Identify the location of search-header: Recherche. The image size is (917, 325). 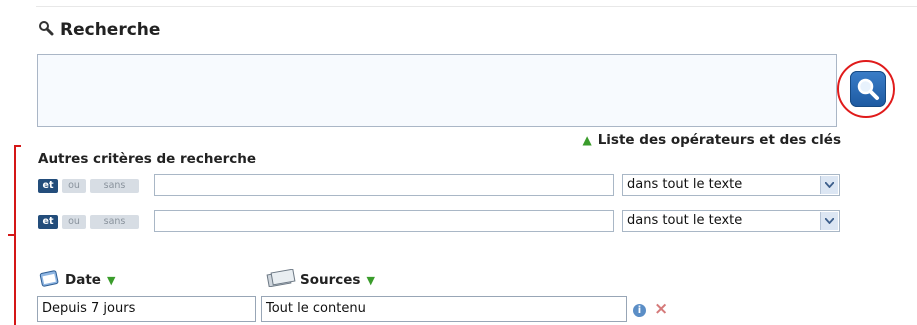
(99, 30).